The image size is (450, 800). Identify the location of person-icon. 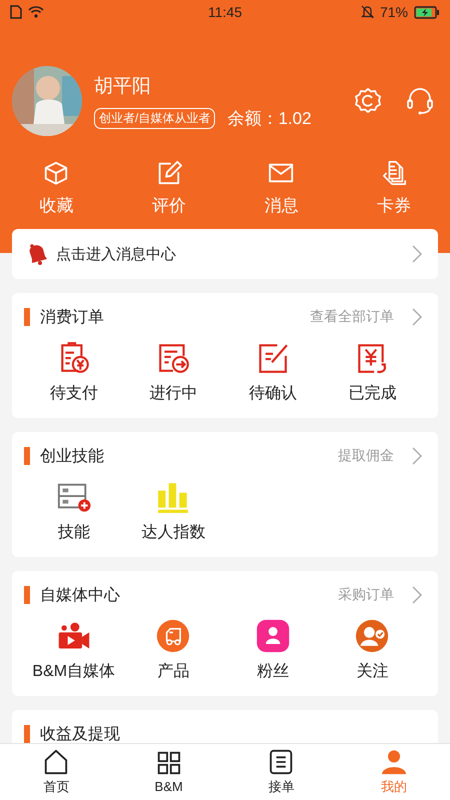
(393, 761).